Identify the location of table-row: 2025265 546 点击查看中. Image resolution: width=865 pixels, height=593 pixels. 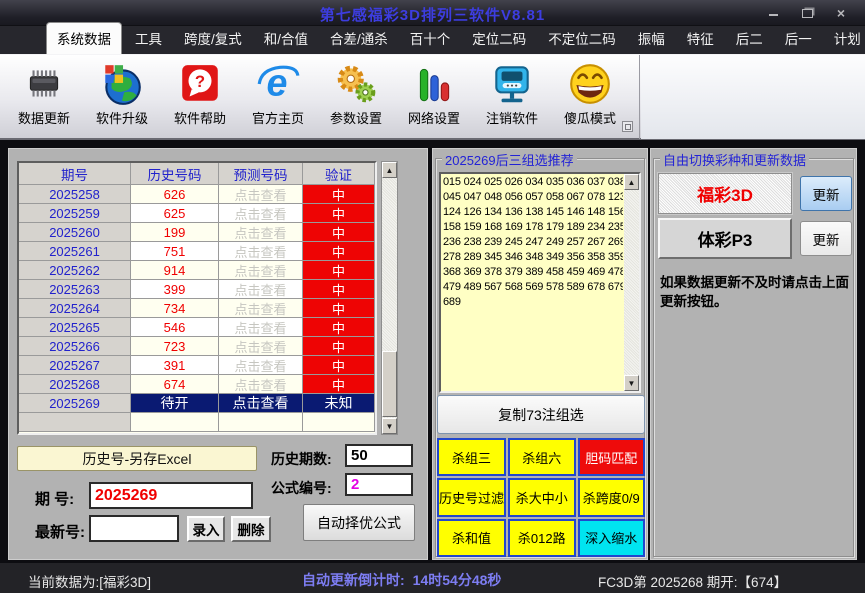
(197, 327).